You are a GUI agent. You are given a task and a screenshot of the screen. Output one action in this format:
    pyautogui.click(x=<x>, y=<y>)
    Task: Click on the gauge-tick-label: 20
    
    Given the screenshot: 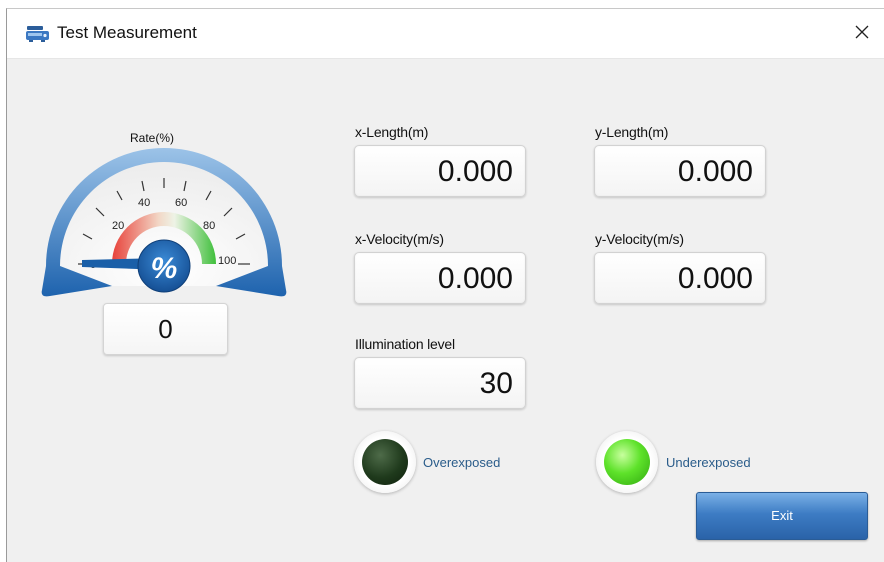 What is the action you would take?
    pyautogui.click(x=118, y=226)
    